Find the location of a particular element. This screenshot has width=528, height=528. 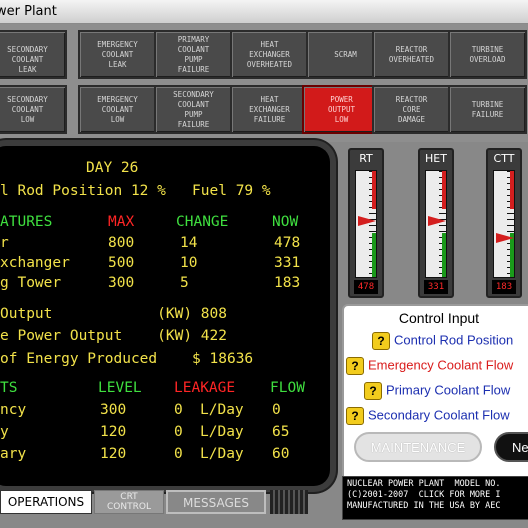

alarm-heat-exchanger-overheated: HEAT EXCHANGER OVERHEATED is located at coordinates (269, 54).